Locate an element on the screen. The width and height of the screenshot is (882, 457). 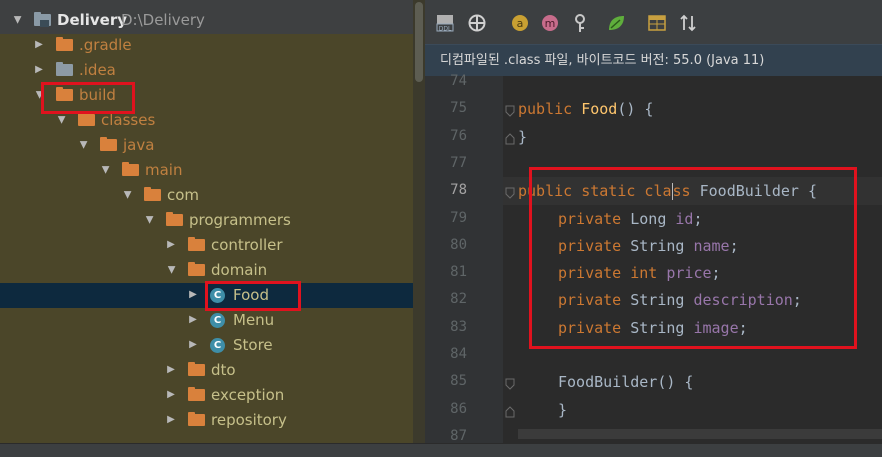
line-number: 78 is located at coordinates (458, 190).